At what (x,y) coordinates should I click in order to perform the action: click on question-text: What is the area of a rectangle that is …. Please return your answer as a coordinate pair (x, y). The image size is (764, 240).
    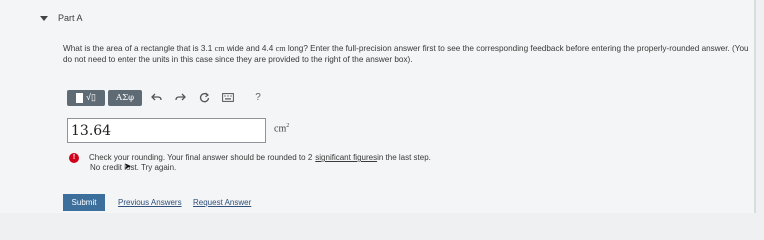
    Looking at the image, I should click on (408, 54).